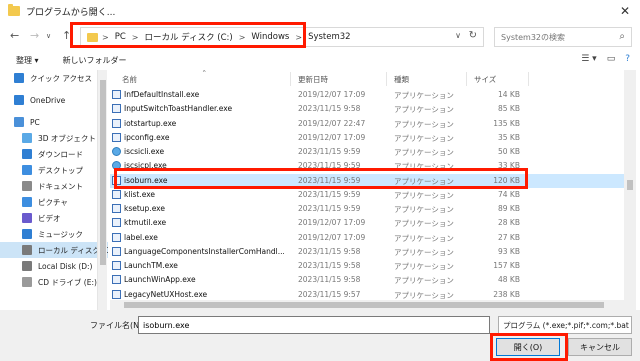  What do you see at coordinates (630, 190) in the screenshot?
I see `file-list-scrollbar` at bounding box center [630, 190].